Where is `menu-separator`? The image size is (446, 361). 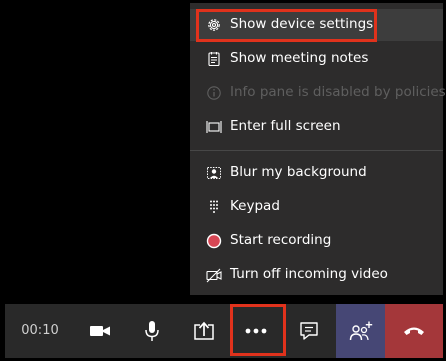 menu-separator is located at coordinates (316, 150).